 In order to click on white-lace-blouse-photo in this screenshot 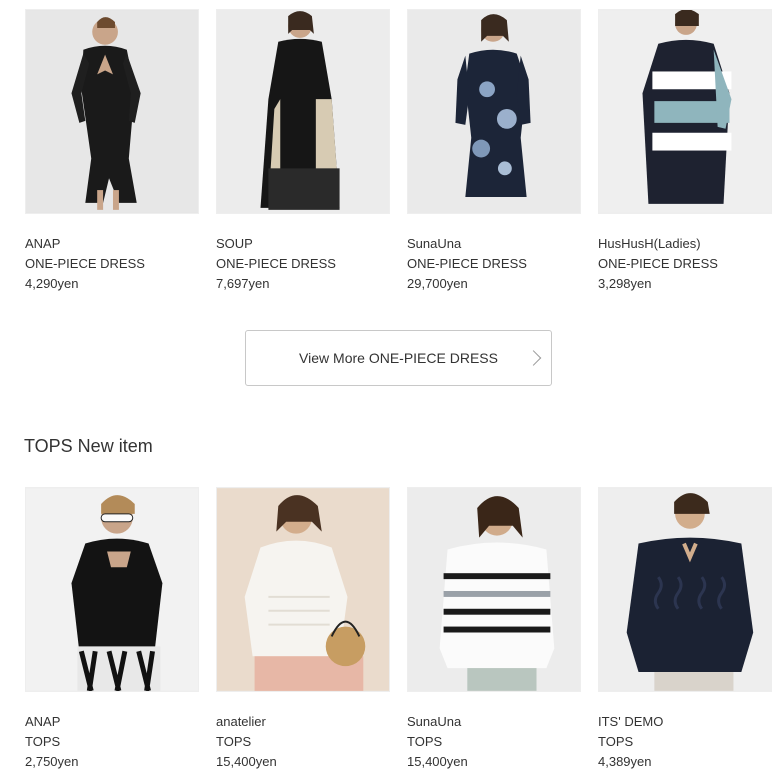, I will do `click(303, 589)`.